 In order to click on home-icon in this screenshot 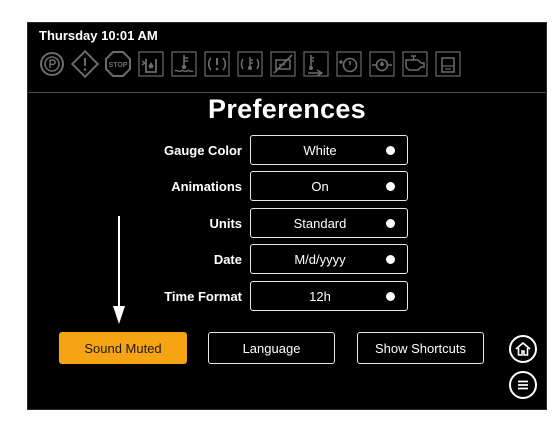, I will do `click(523, 348)`.